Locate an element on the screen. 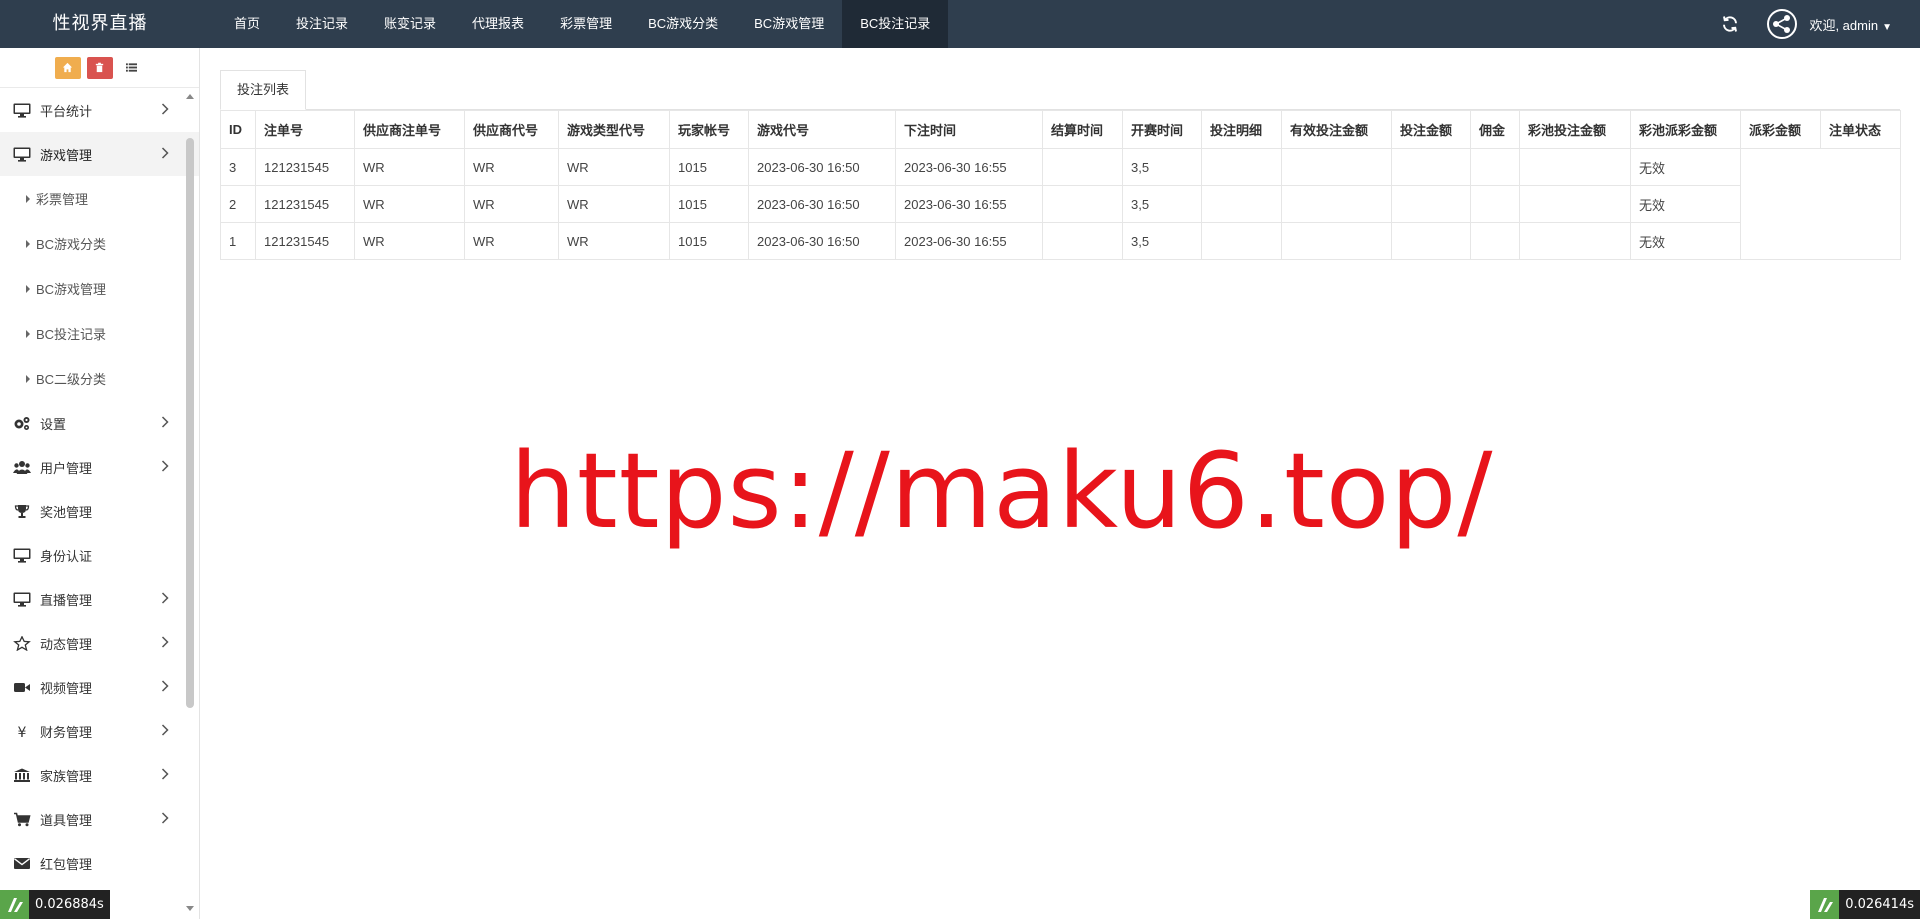  sidebar-item: 游戏管理 is located at coordinates (99, 154).